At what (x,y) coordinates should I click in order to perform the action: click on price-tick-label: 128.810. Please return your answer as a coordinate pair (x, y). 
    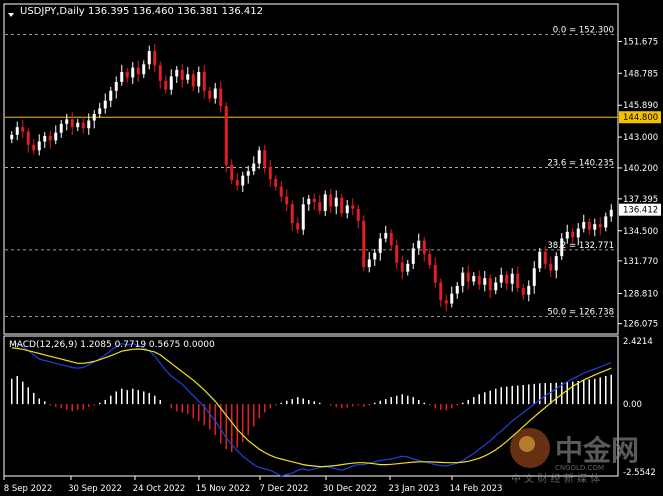
    Looking at the image, I should click on (640, 295).